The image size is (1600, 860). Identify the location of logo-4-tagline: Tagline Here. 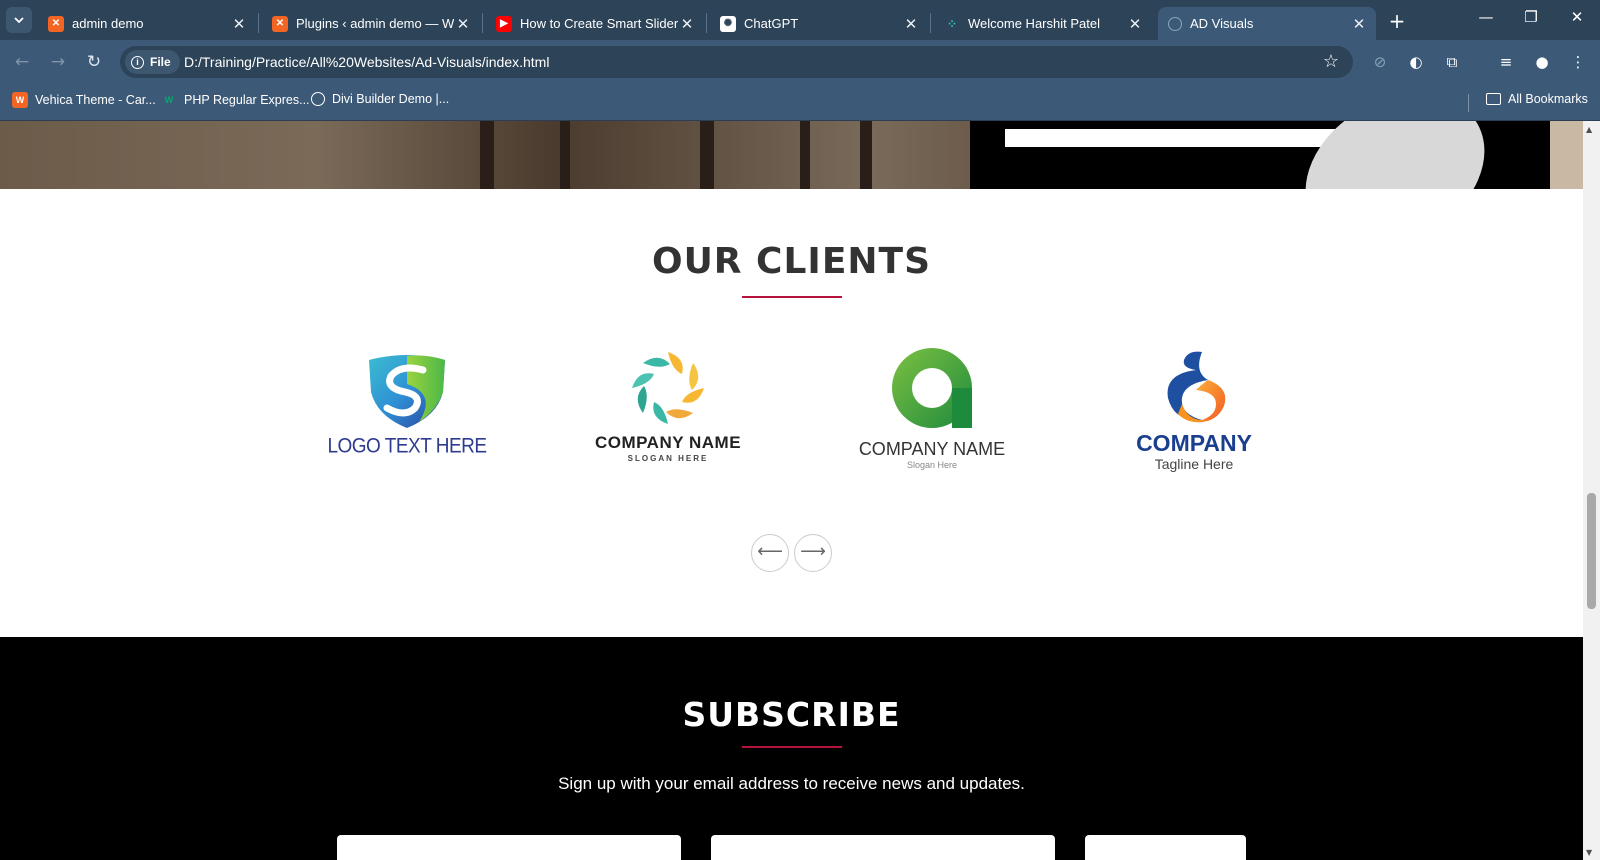
(1194, 464).